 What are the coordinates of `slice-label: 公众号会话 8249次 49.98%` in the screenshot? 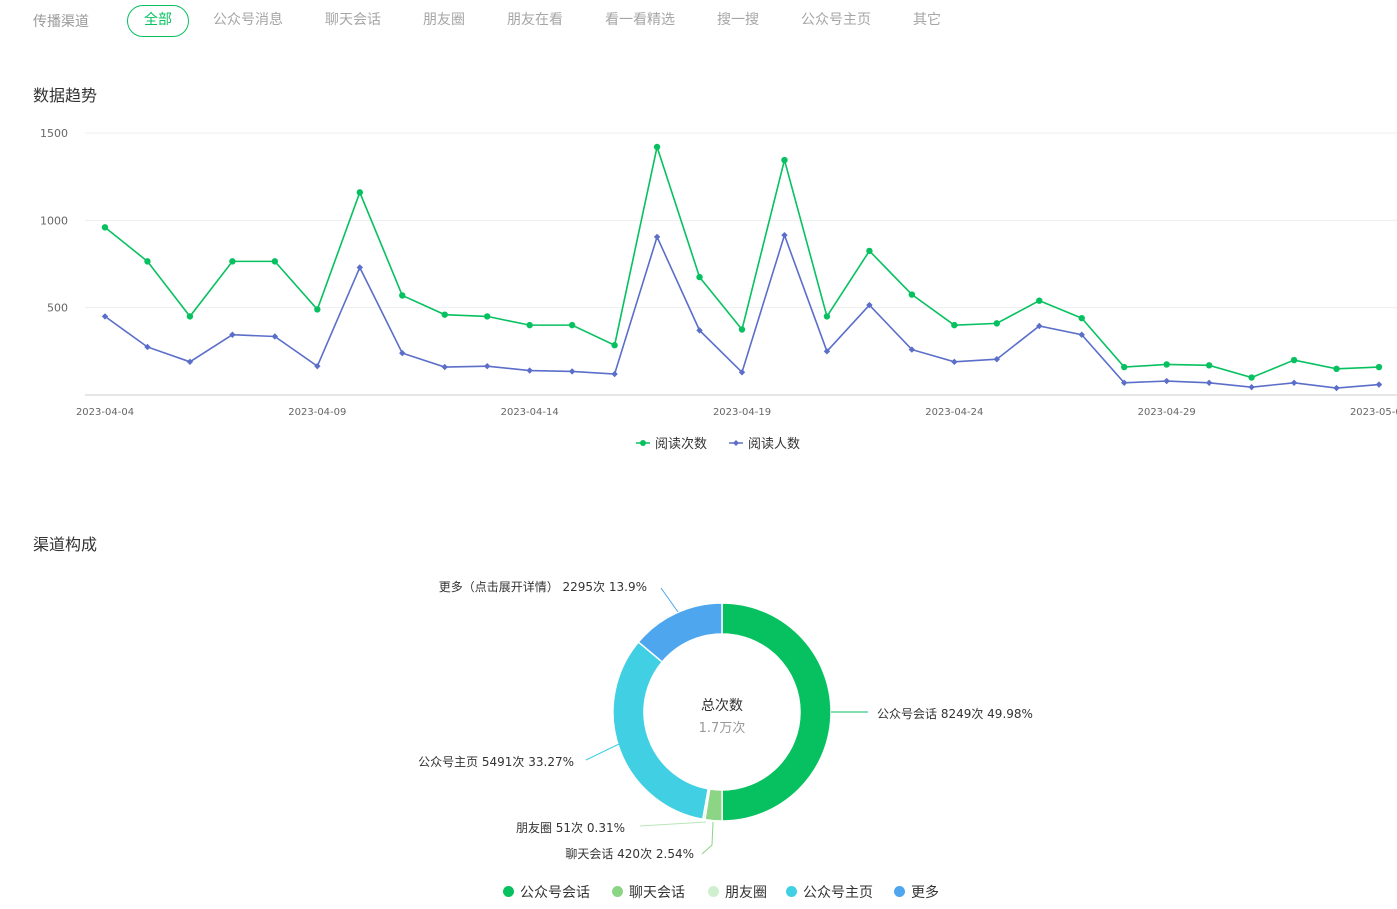 It's located at (955, 714).